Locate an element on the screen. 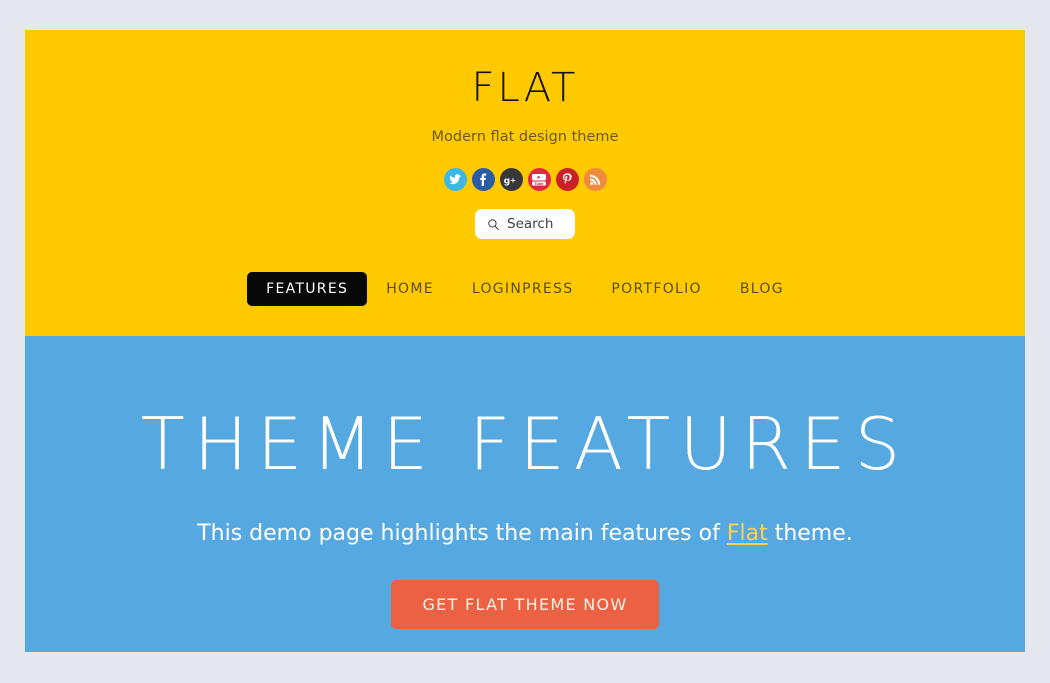 This screenshot has width=1050, height=683. youtube-icon: Tube is located at coordinates (539, 179).